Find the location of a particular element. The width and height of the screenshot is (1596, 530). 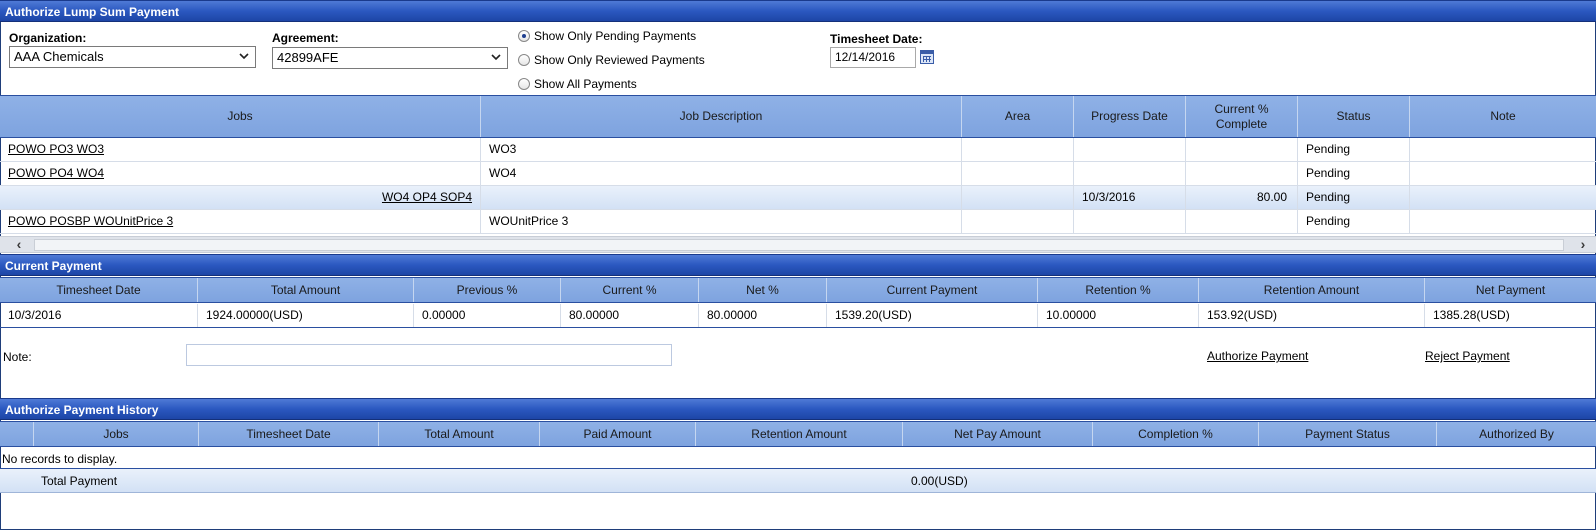

net-pct-cell: 80.00000 is located at coordinates (763, 315).